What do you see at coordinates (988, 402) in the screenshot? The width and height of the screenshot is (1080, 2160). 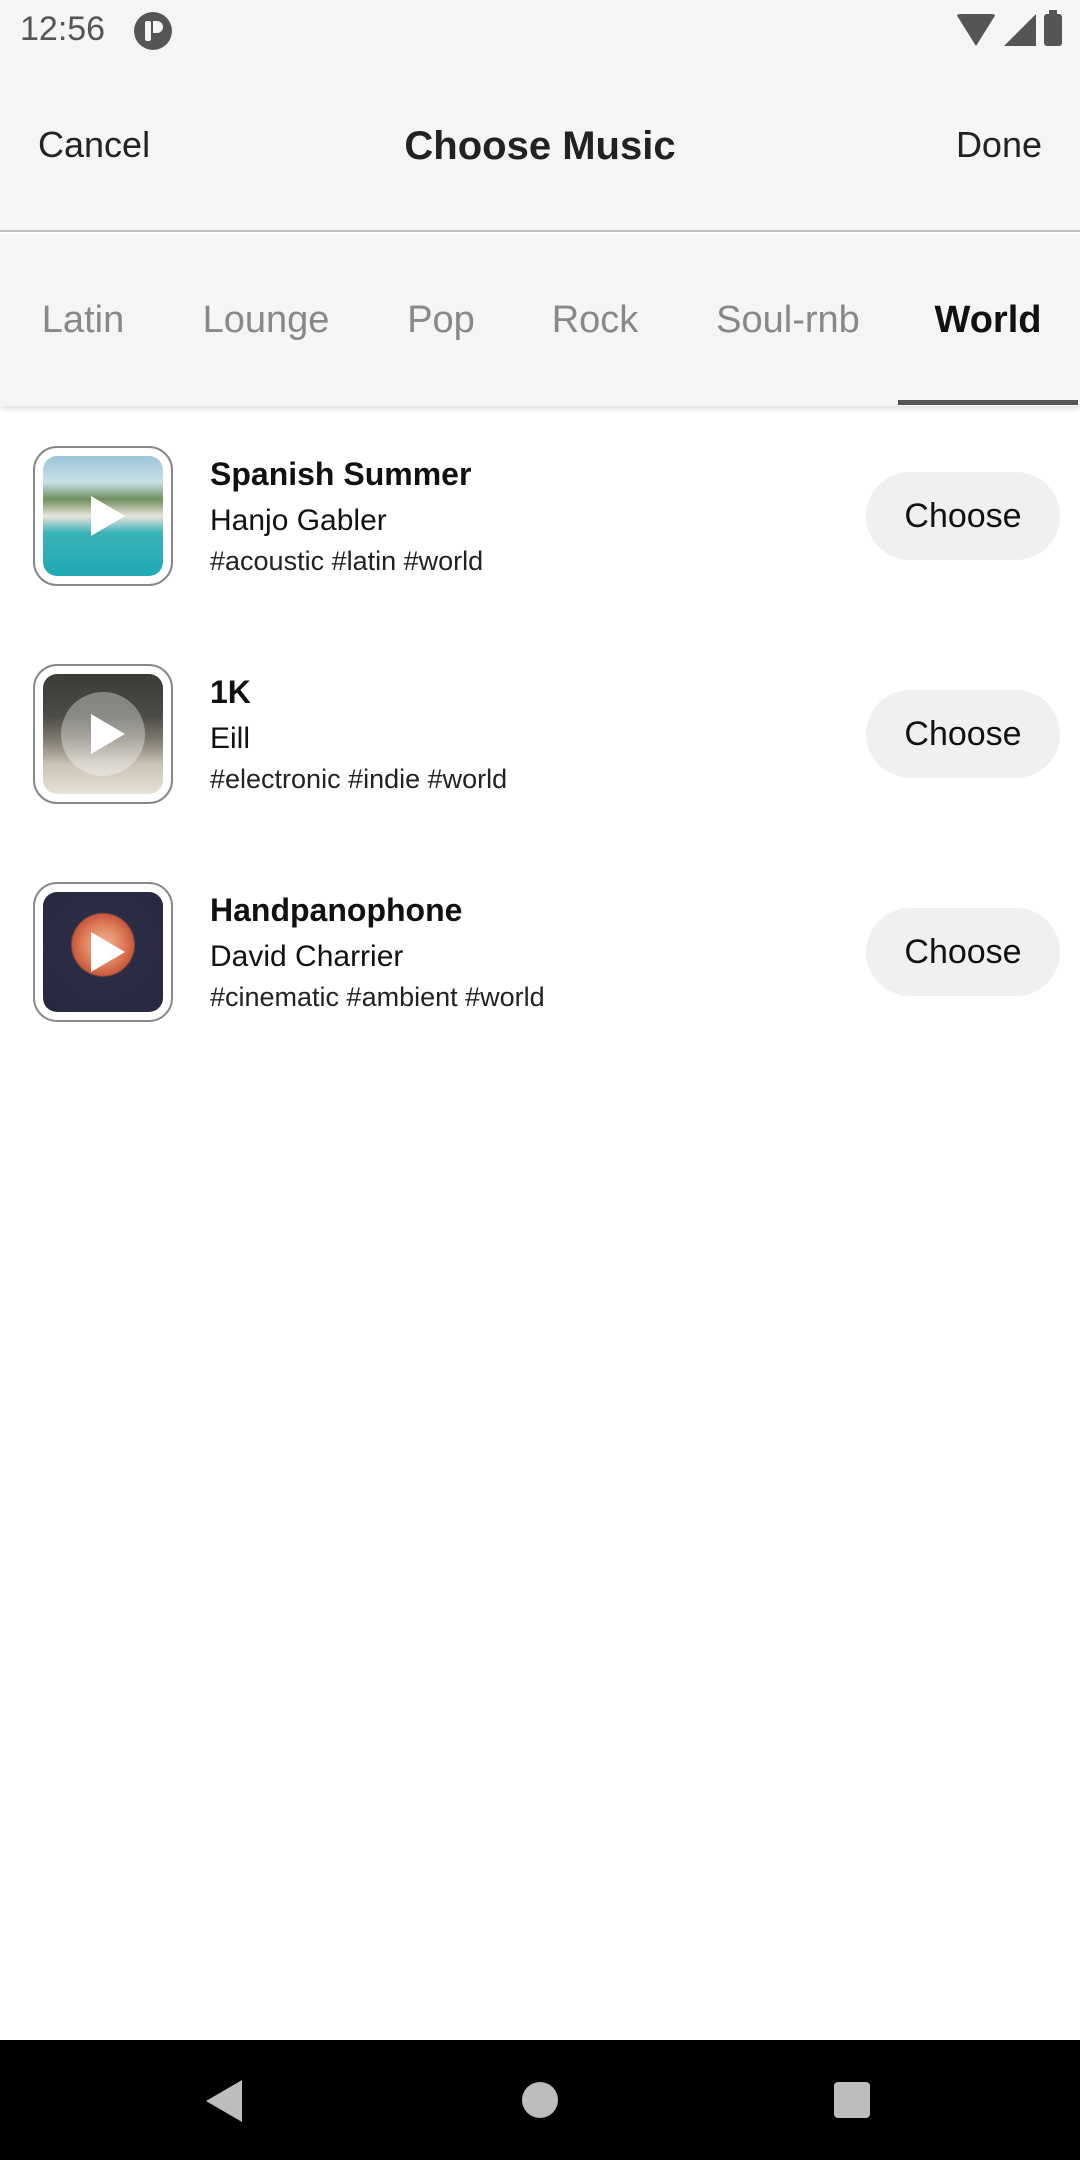 I see `active-tab-indicator` at bounding box center [988, 402].